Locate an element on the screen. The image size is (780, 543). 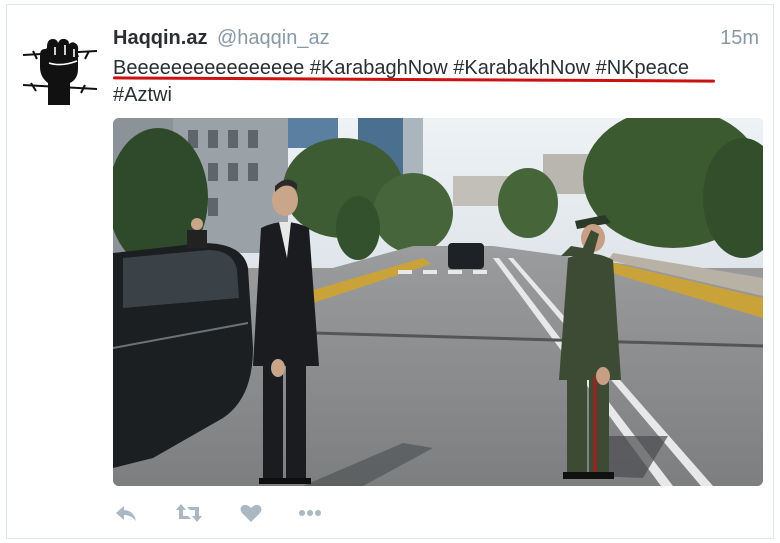
reply-icon is located at coordinates (126, 513).